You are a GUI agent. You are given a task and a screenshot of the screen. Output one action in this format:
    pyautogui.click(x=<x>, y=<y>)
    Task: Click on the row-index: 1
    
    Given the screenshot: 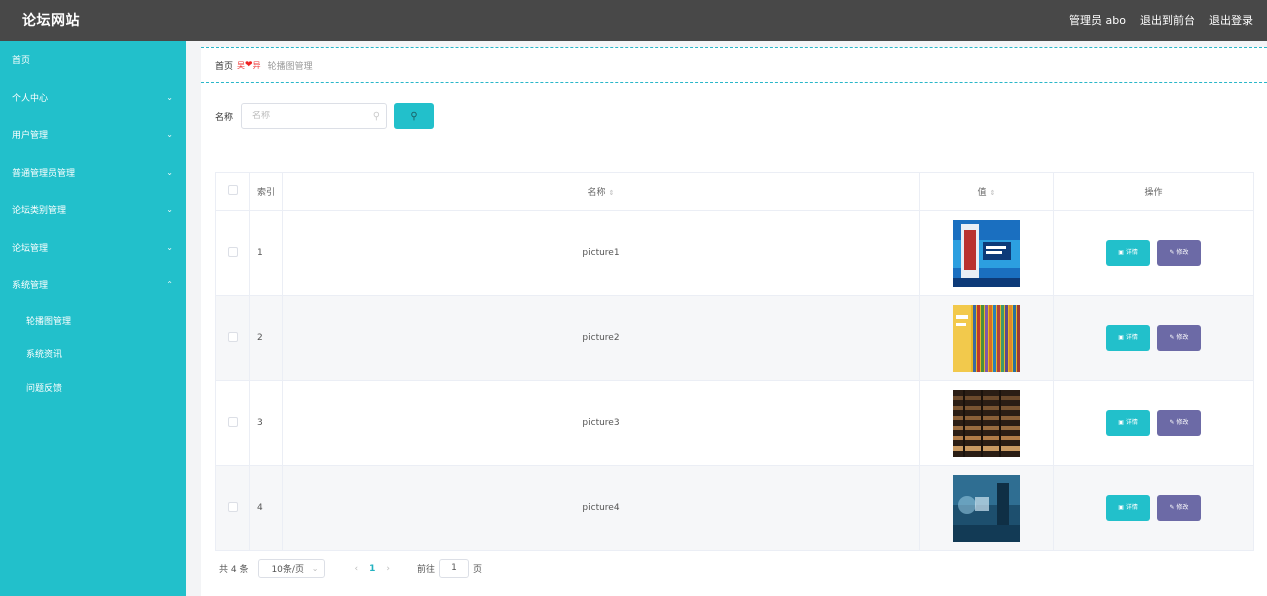 What is the action you would take?
    pyautogui.click(x=266, y=253)
    